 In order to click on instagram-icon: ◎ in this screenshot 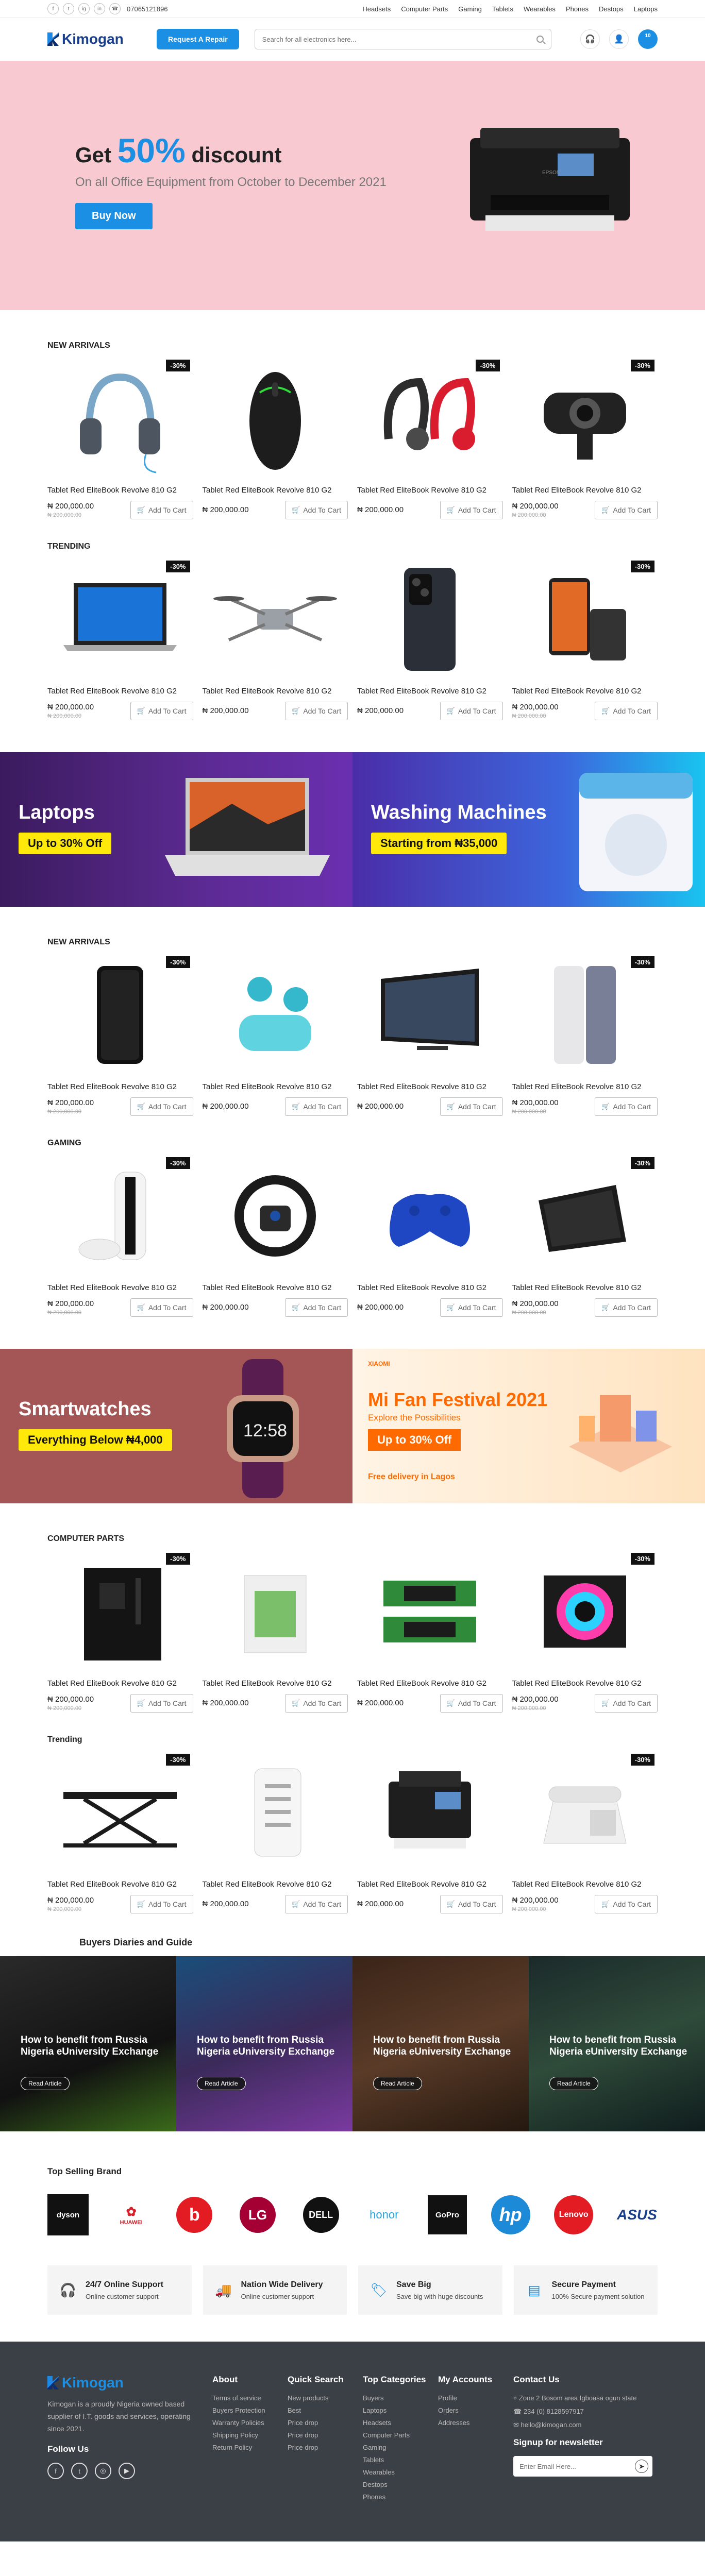, I will do `click(103, 2471)`.